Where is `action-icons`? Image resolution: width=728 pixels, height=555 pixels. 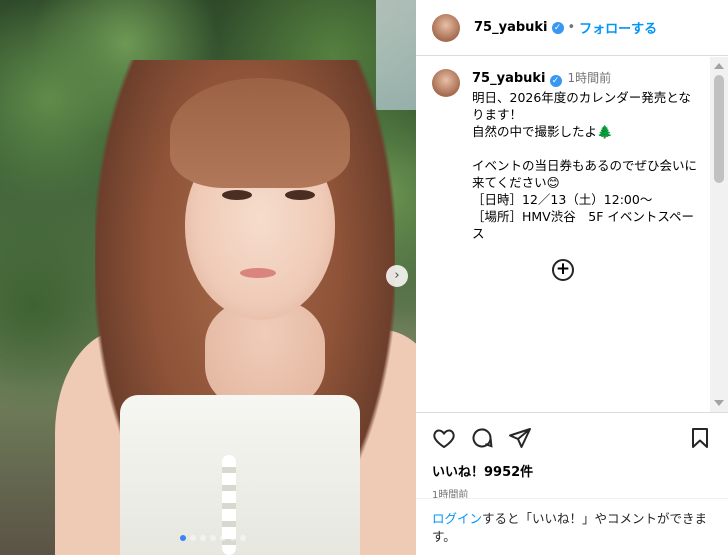
action-icons is located at coordinates (572, 438).